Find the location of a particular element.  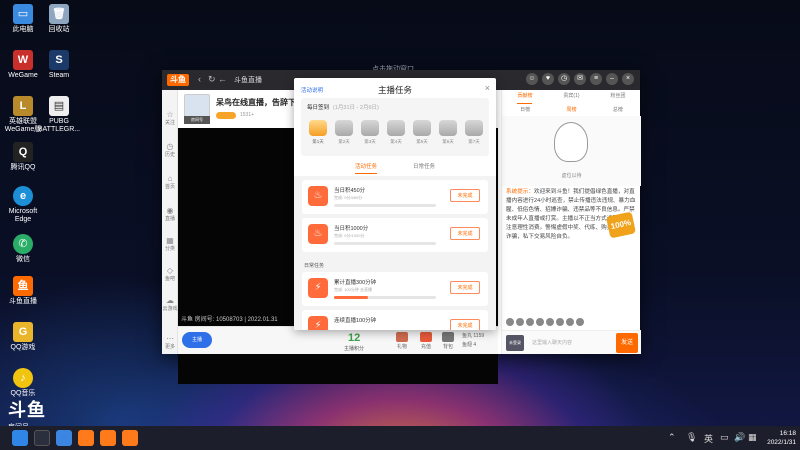

signin-day: 第5天 is located at coordinates (422, 132).